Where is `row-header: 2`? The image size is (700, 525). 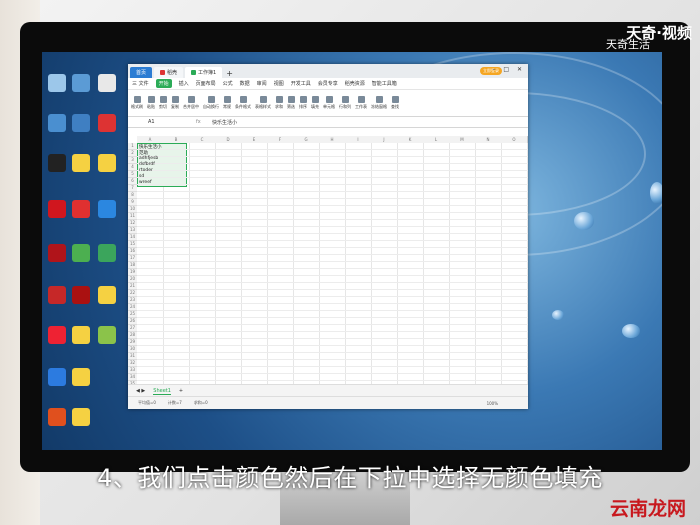
row-header: 2 is located at coordinates (132, 153).